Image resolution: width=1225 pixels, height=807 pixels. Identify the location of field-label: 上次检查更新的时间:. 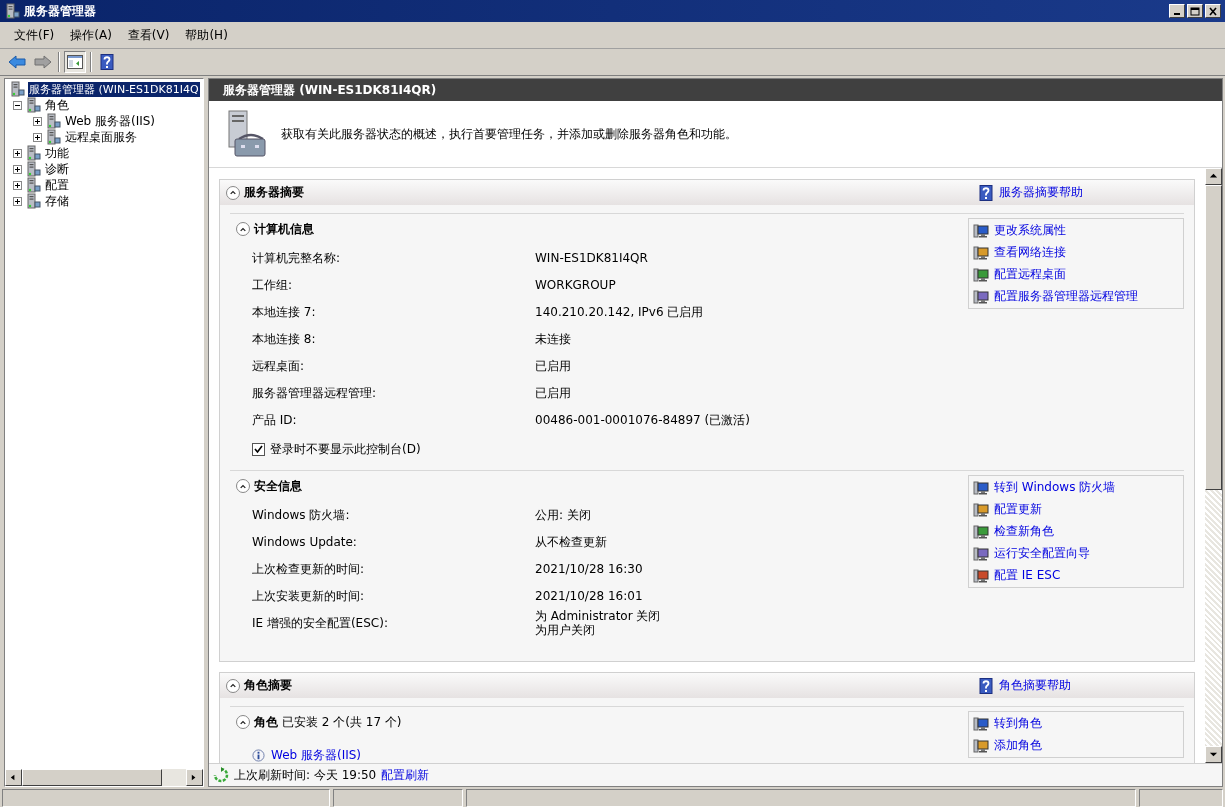
(309, 568).